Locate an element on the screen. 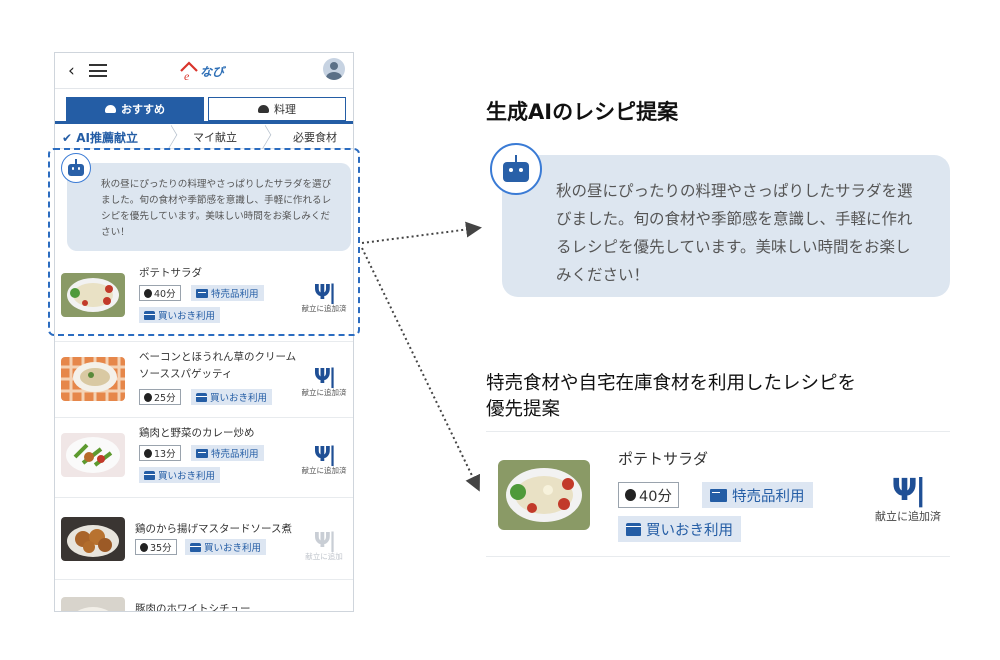 Image resolution: width=1000 pixels, height=660 pixels. logo-text: なび is located at coordinates (212, 72).